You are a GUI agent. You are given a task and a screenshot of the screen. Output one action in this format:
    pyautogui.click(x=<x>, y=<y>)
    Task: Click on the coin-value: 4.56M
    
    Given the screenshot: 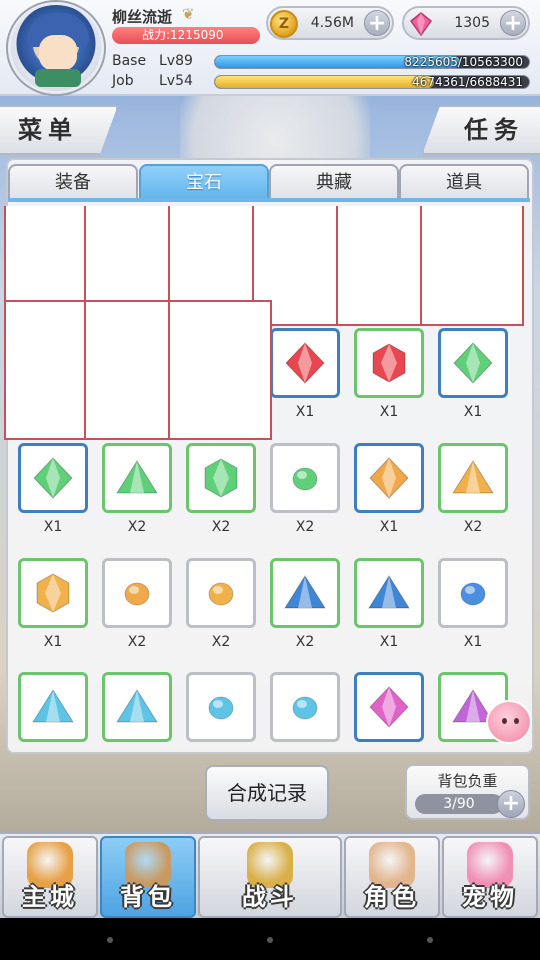 What is the action you would take?
    pyautogui.click(x=332, y=23)
    